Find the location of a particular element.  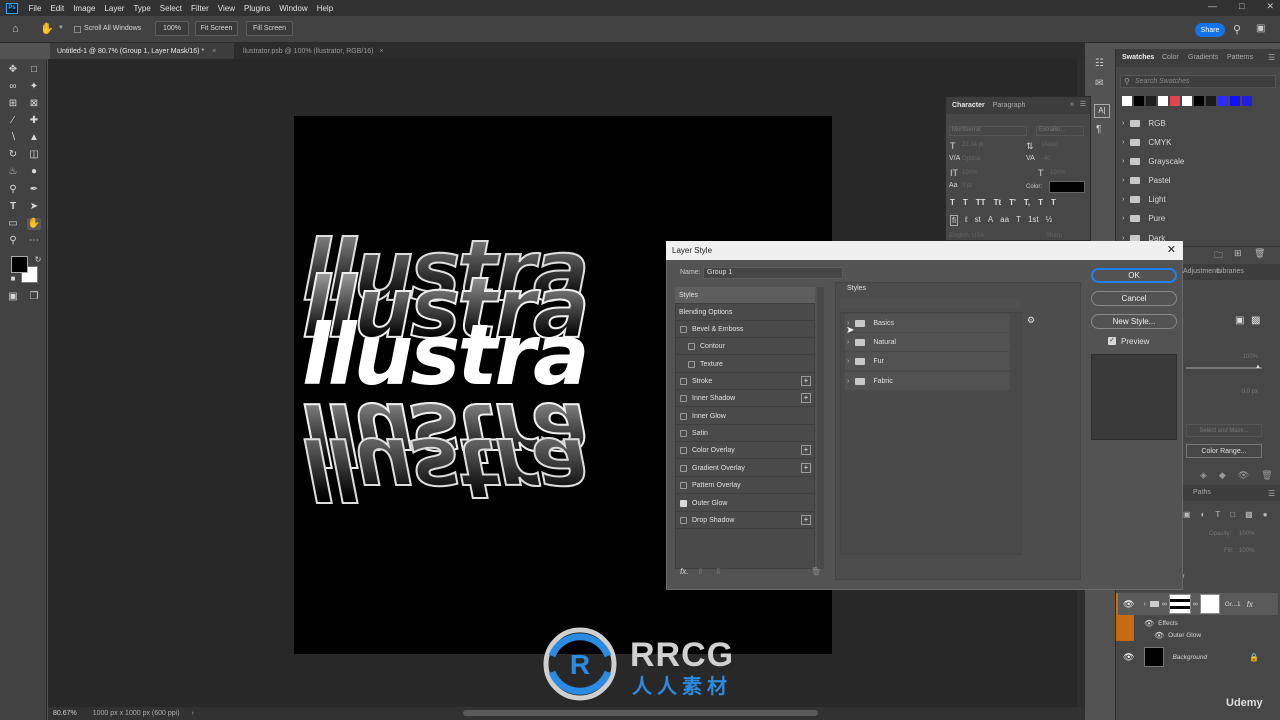

rectangle-tool-icon: ▭ is located at coordinates (13, 224).